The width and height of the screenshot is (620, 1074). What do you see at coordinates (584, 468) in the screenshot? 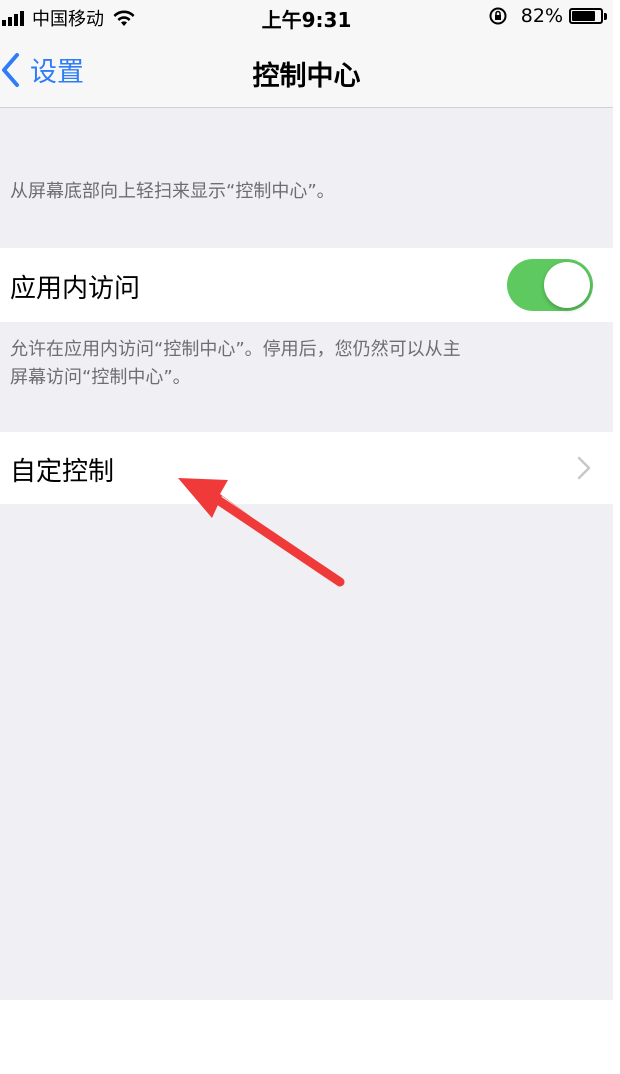
I see `chevron-right-icon` at bounding box center [584, 468].